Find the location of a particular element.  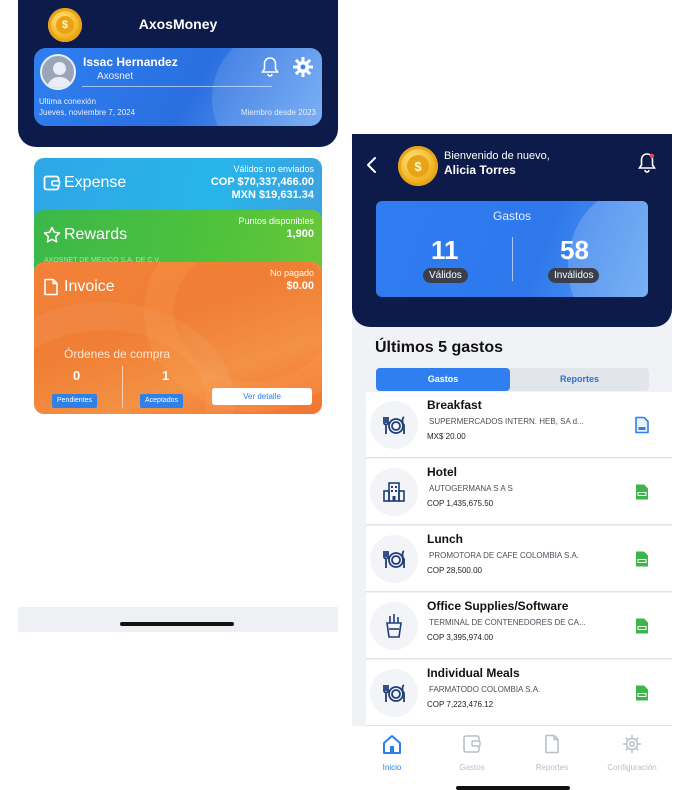

expense-title: Expense is located at coordinates (95, 182).